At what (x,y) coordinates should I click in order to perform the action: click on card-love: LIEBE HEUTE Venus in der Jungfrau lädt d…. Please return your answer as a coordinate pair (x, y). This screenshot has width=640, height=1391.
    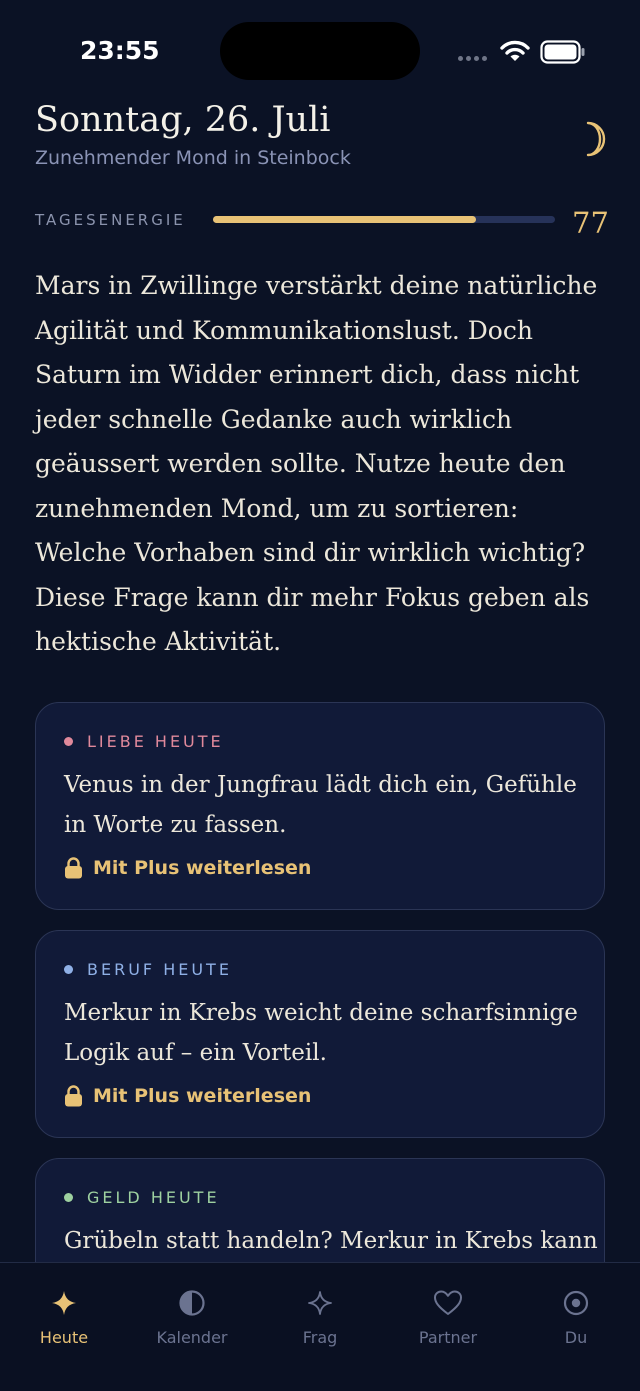
    Looking at the image, I should click on (320, 806).